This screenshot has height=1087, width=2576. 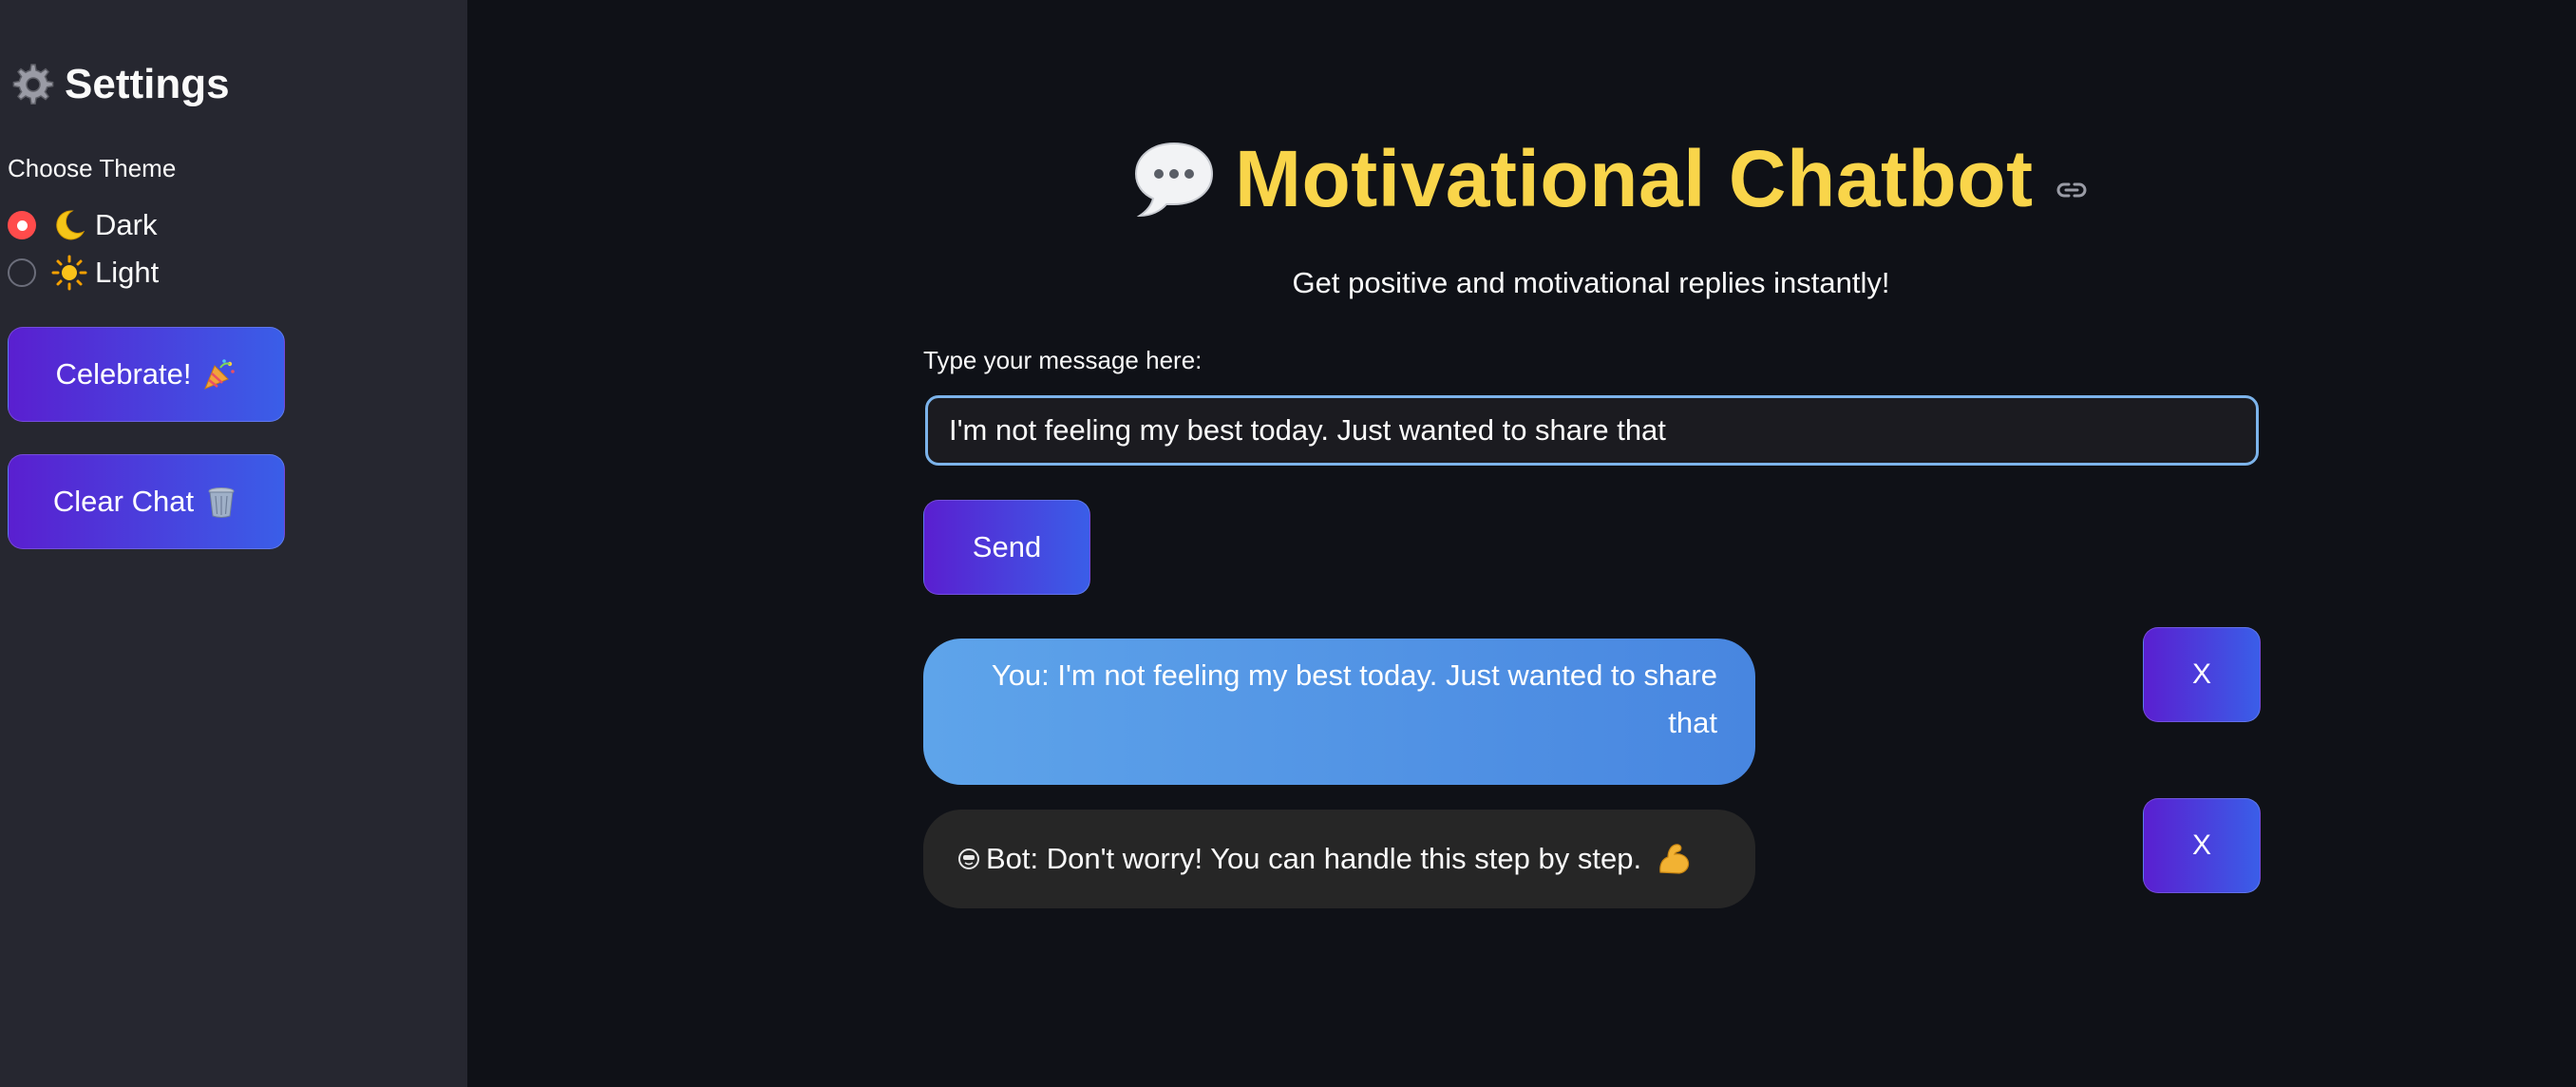 What do you see at coordinates (1006, 547) in the screenshot?
I see `send-button: Send` at bounding box center [1006, 547].